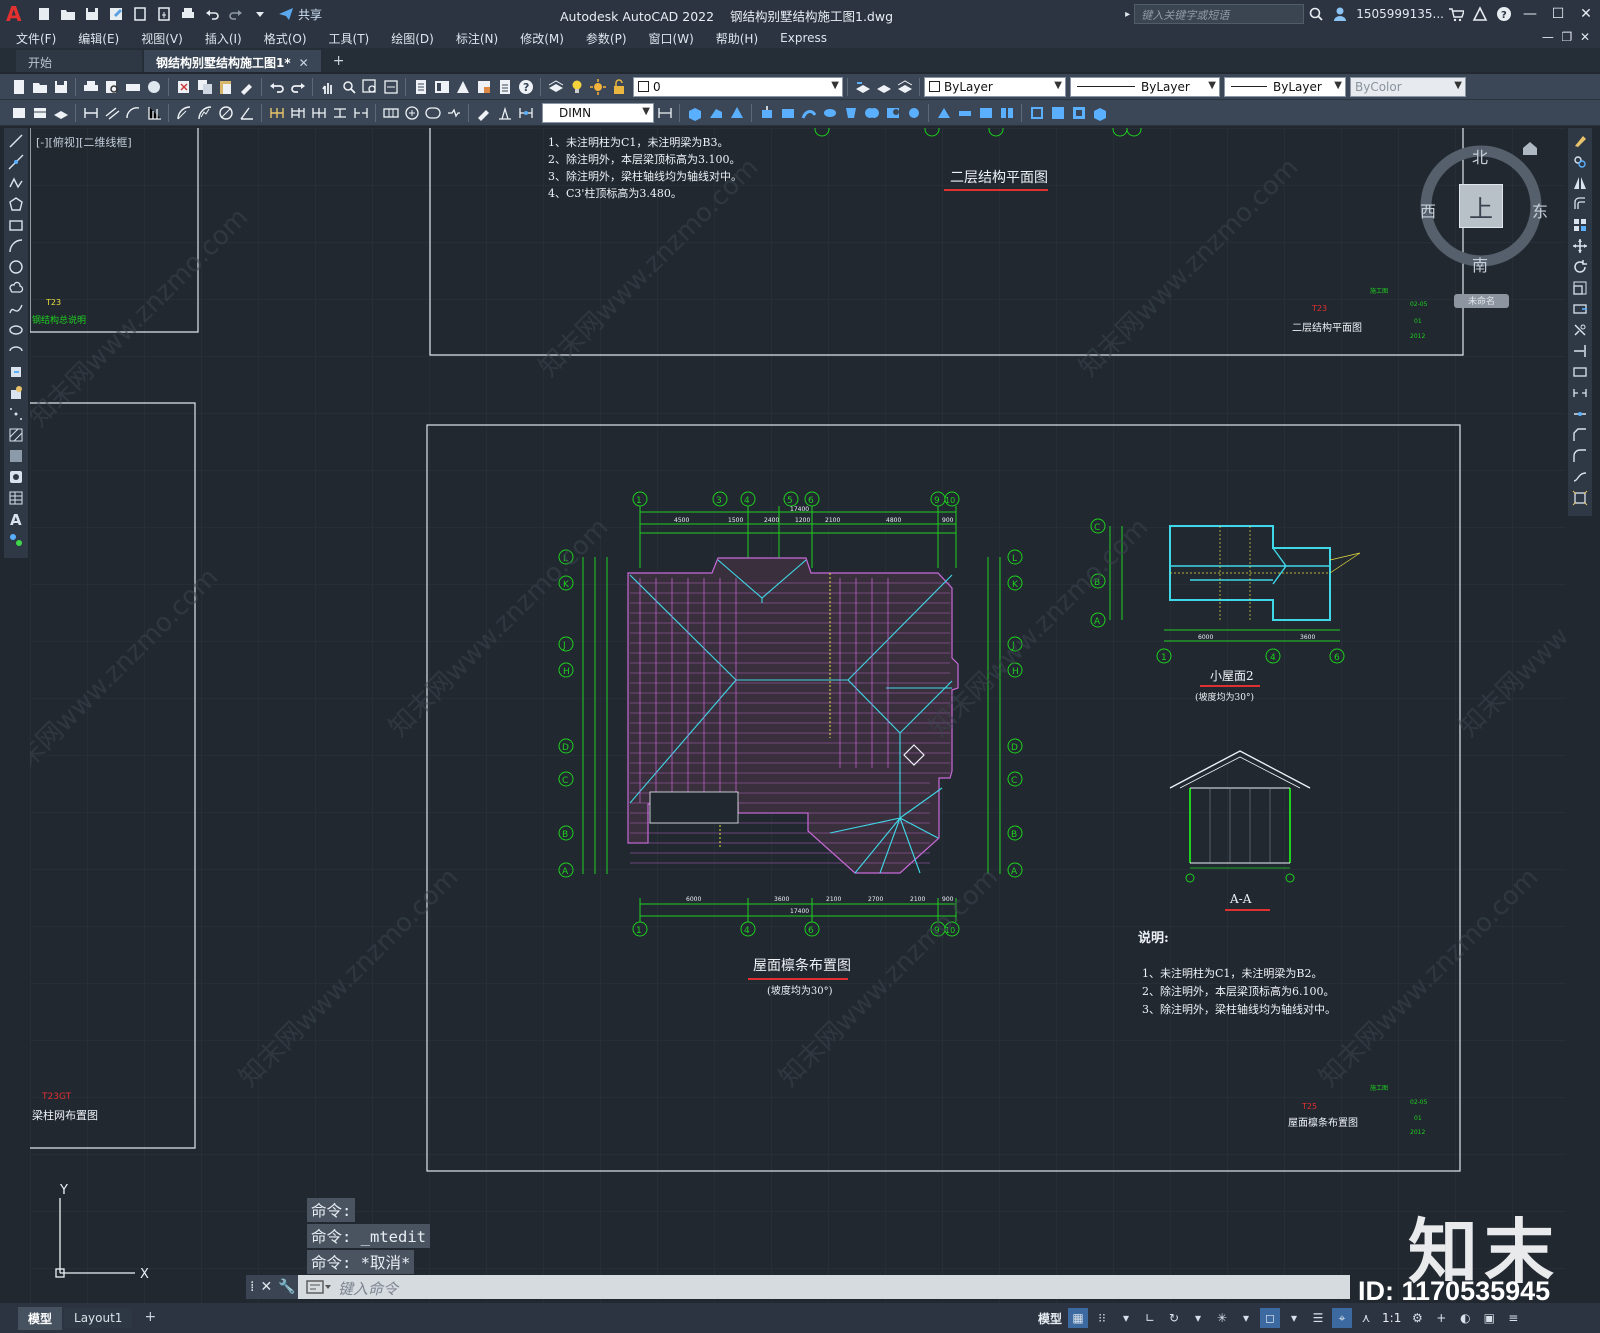 The height and width of the screenshot is (1333, 1600). I want to click on polygon-icon, so click(16, 204).